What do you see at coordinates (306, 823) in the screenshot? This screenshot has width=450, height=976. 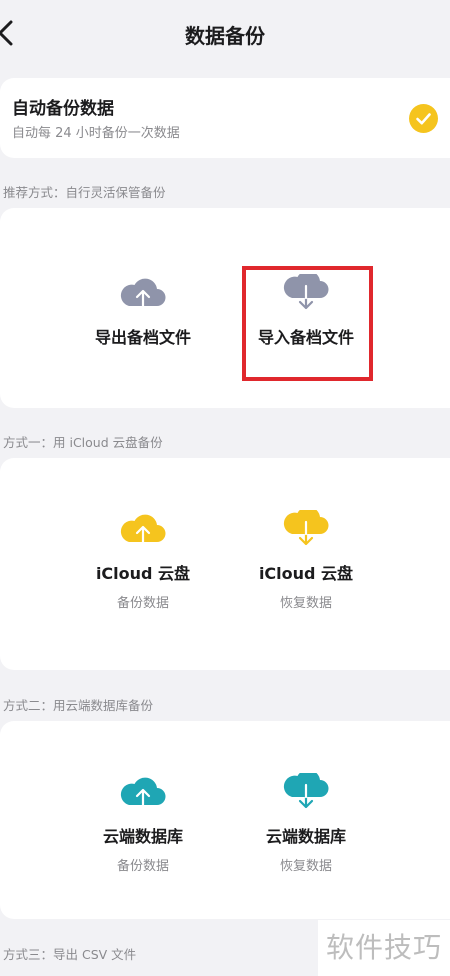 I see `cloud-database-restore-option: 云端数据库 恢复数据` at bounding box center [306, 823].